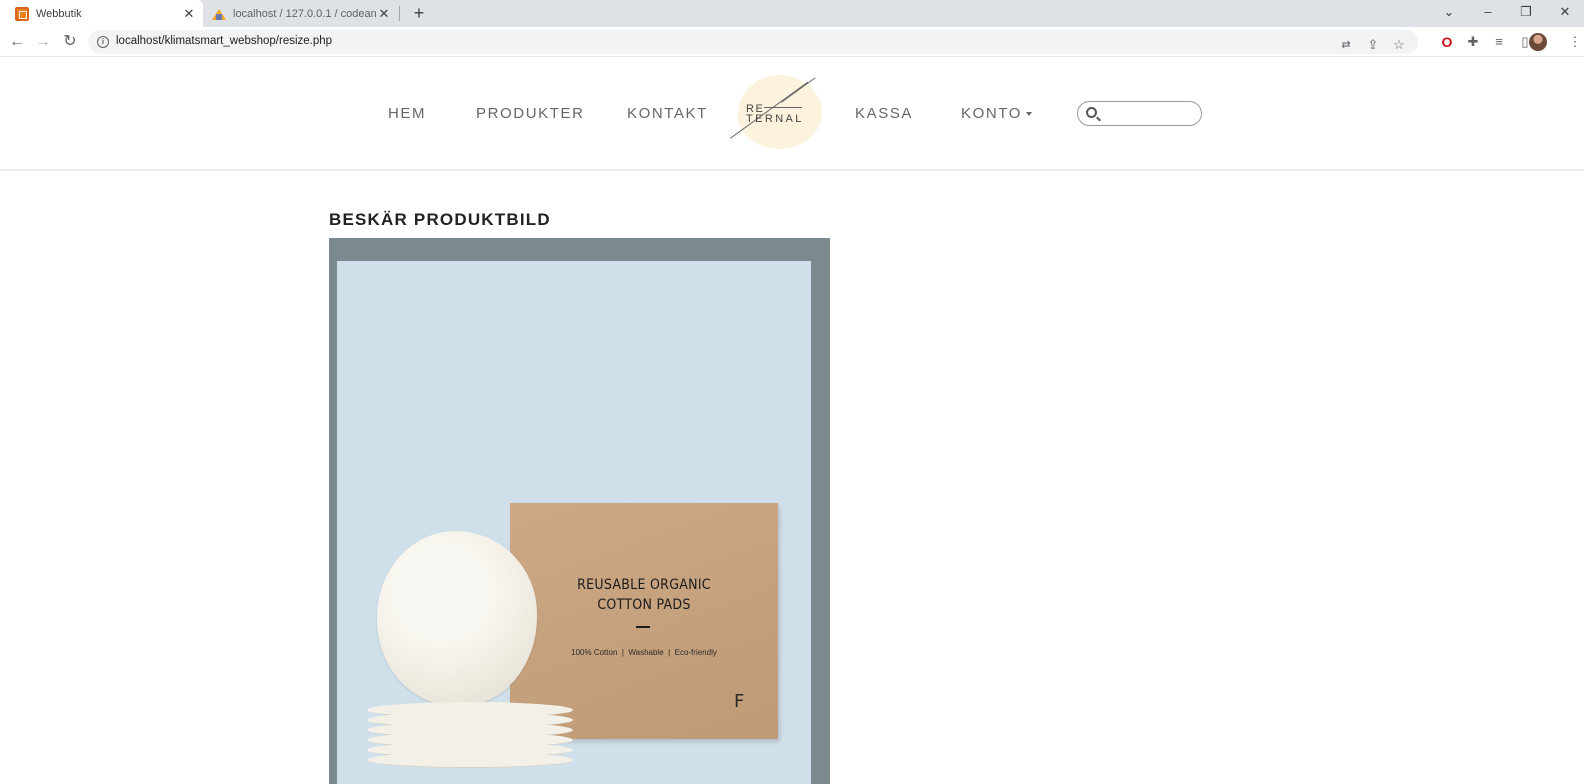 This screenshot has height=784, width=1584. I want to click on translate-icon: ⇄, so click(1346, 45).